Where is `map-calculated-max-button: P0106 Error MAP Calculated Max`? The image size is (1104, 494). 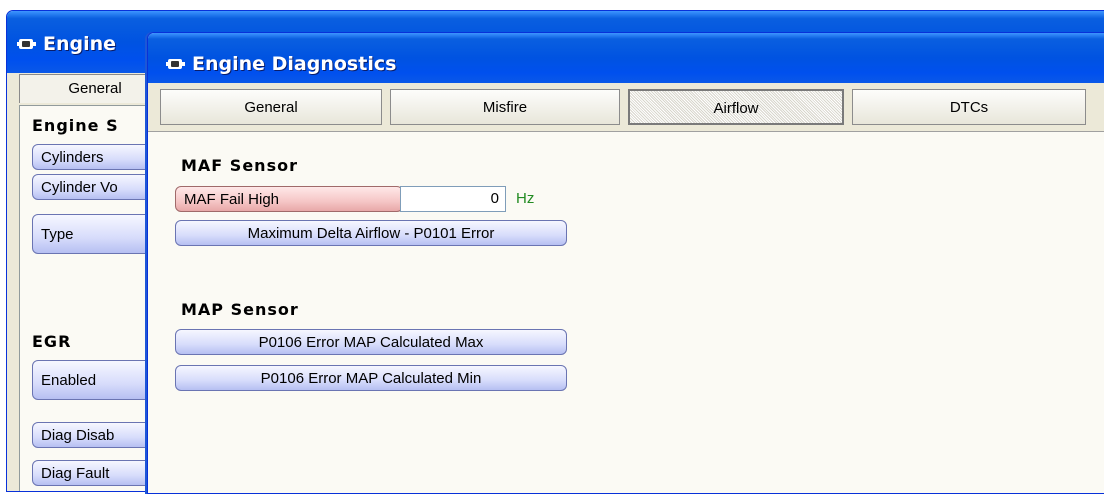
map-calculated-max-button: P0106 Error MAP Calculated Max is located at coordinates (371, 342).